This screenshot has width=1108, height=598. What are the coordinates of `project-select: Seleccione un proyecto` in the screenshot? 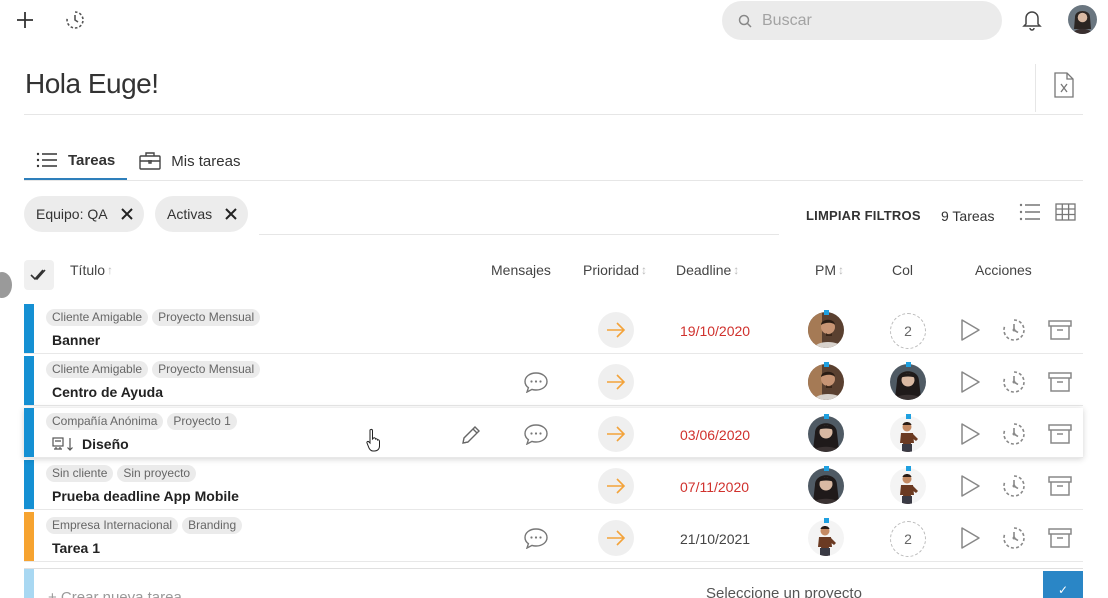 It's located at (784, 591).